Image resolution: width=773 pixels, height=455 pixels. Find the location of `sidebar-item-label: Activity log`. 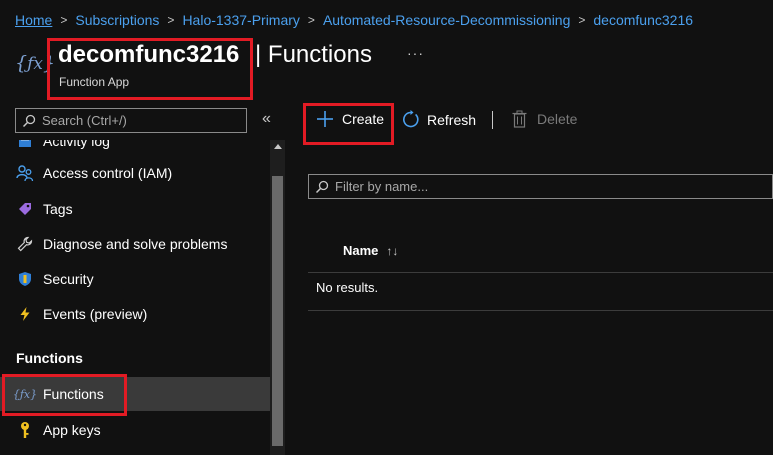

sidebar-item-label: Activity log is located at coordinates (76, 144).